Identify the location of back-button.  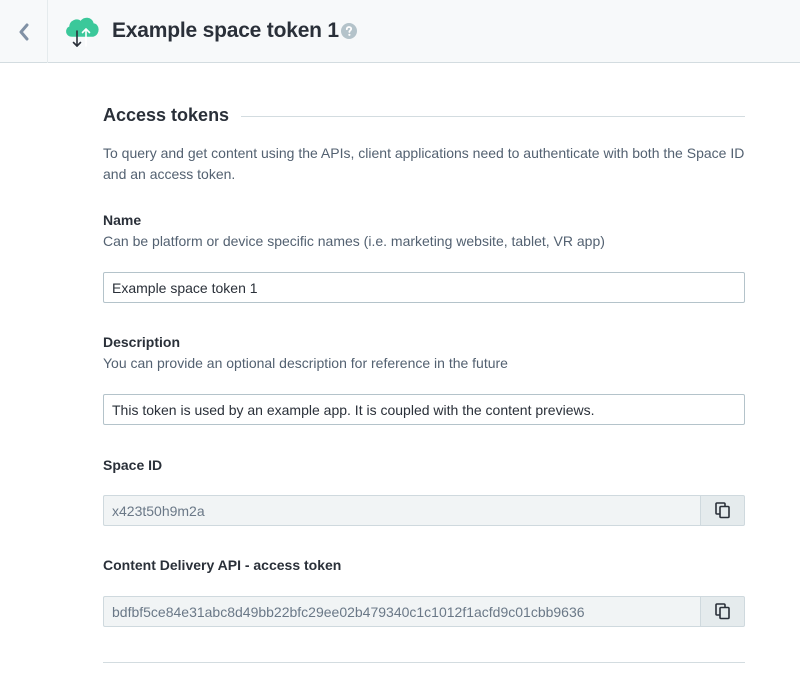
(24, 31).